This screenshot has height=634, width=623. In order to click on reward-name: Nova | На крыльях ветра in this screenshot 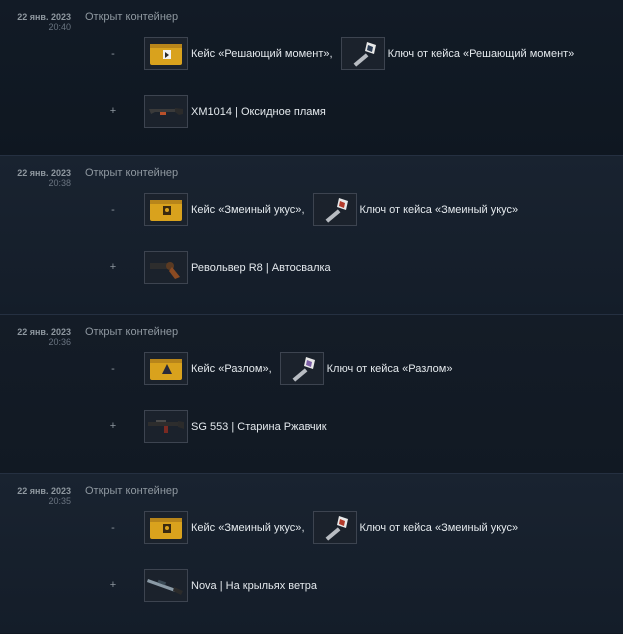, I will do `click(254, 586)`.